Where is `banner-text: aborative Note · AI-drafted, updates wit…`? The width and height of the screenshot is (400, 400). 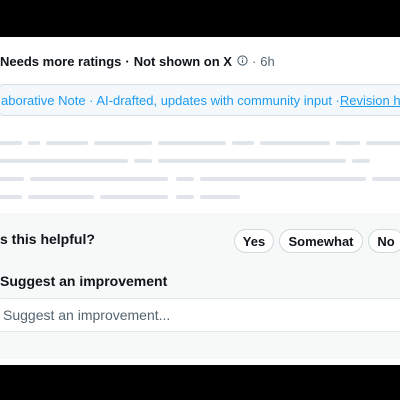
banner-text: aborative Note · AI-drafted, updates wit… is located at coordinates (170, 100).